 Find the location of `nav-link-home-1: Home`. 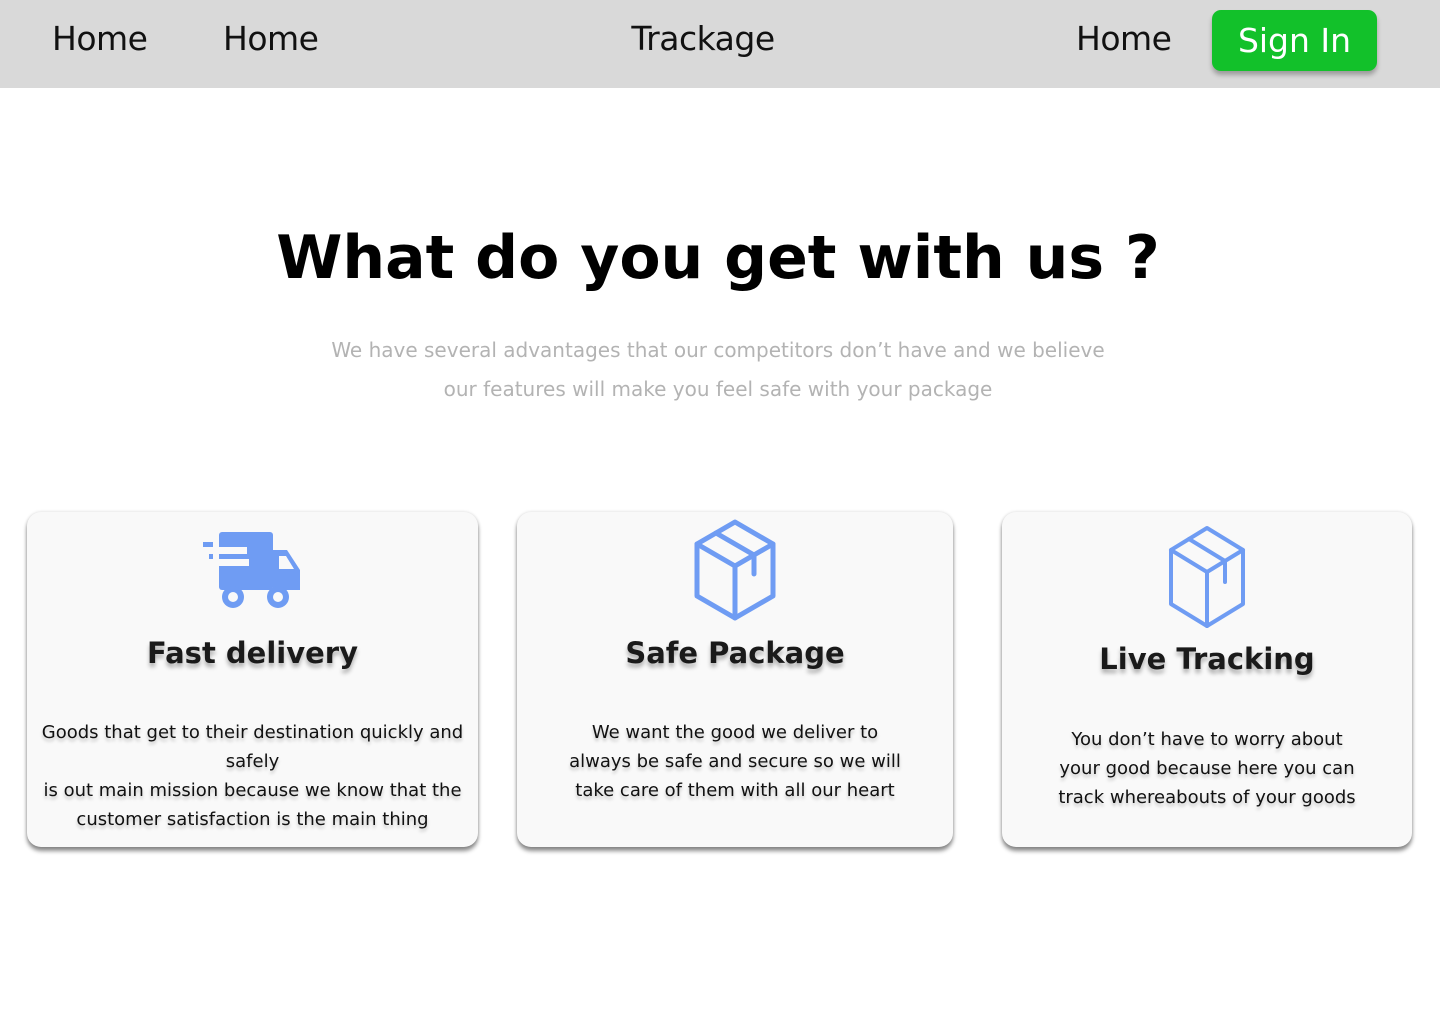

nav-link-home-1: Home is located at coordinates (100, 39).